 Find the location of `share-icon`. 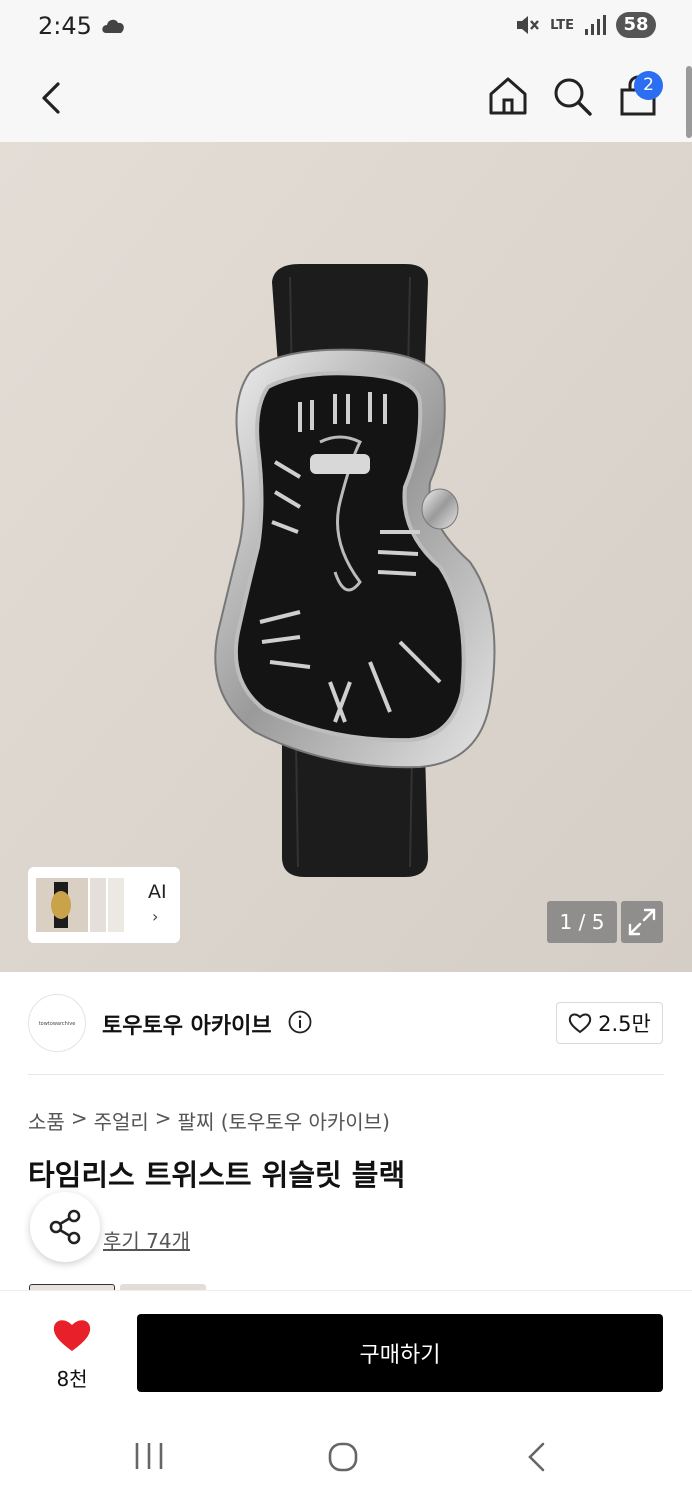

share-icon is located at coordinates (65, 1227).